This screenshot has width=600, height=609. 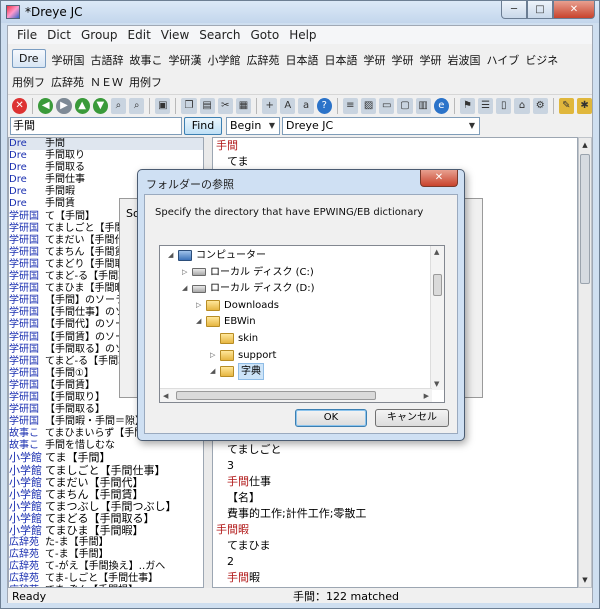 I want to click on tree-node: skin, so click(x=234, y=338).